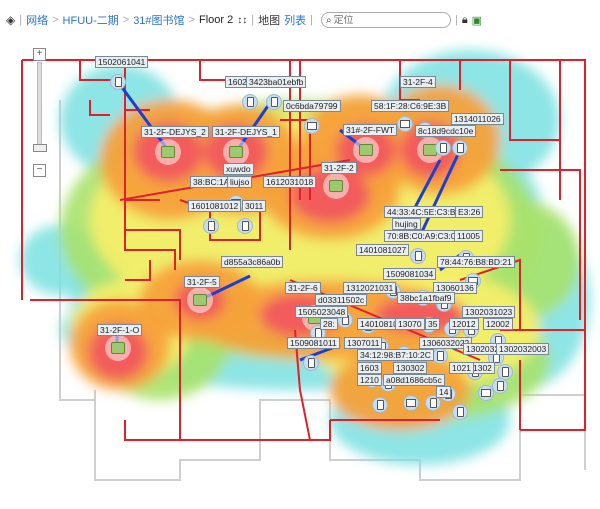  What do you see at coordinates (39, 107) in the screenshot?
I see `zoom-slider-track` at bounding box center [39, 107].